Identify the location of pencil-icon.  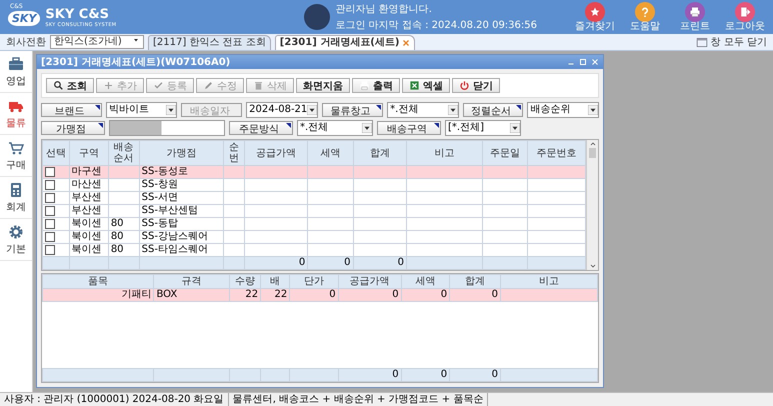
(208, 85).